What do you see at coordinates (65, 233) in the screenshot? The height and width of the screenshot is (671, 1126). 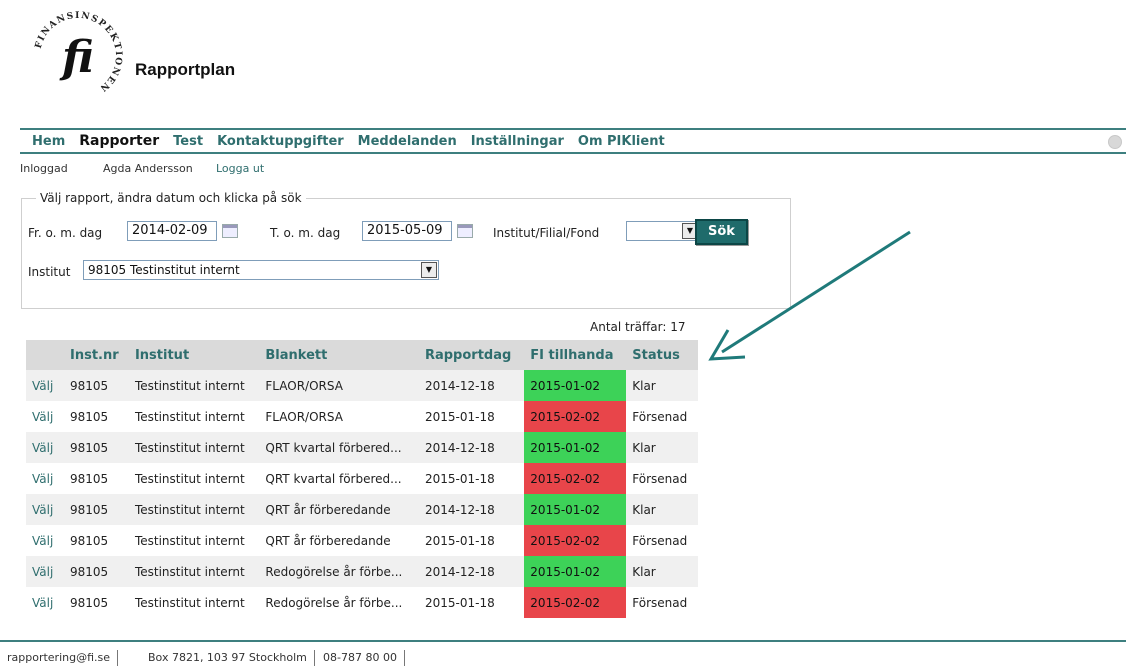 I see `from-date-label: Fr. o. m. dag` at bounding box center [65, 233].